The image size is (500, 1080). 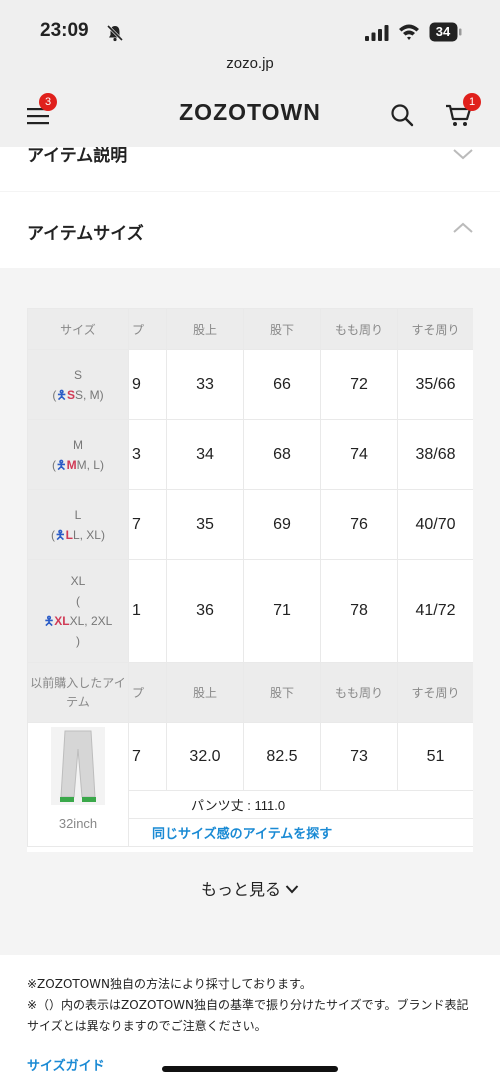 What do you see at coordinates (147, 611) in the screenshot?
I see `cut-value: 1` at bounding box center [147, 611].